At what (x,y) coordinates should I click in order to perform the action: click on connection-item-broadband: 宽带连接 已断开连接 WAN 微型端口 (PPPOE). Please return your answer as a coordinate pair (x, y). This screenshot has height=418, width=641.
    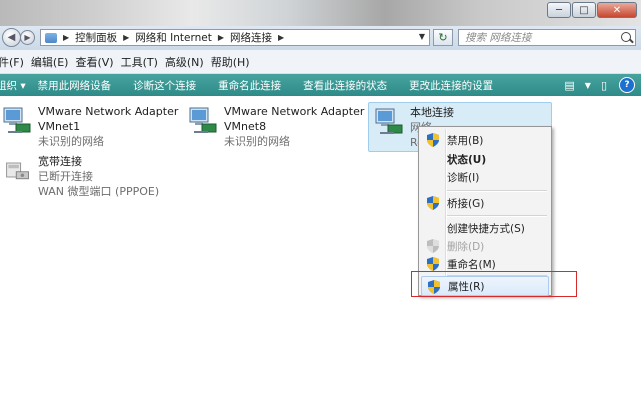
    Looking at the image, I should click on (81, 176).